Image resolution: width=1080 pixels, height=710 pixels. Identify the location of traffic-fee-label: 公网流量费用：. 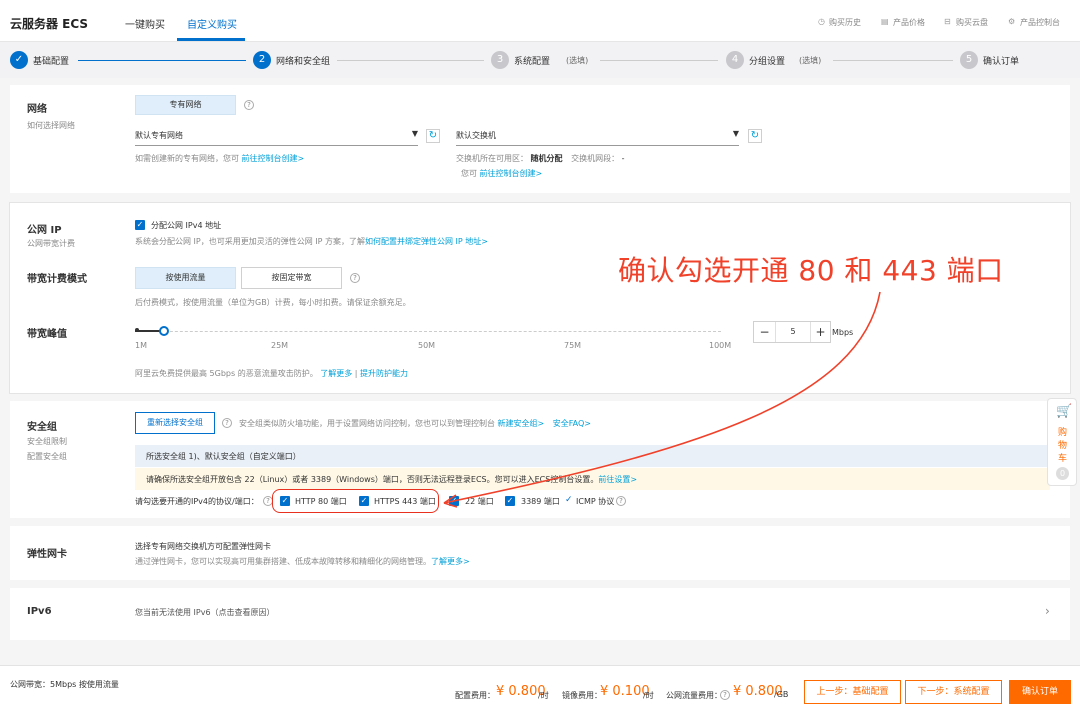
(694, 695).